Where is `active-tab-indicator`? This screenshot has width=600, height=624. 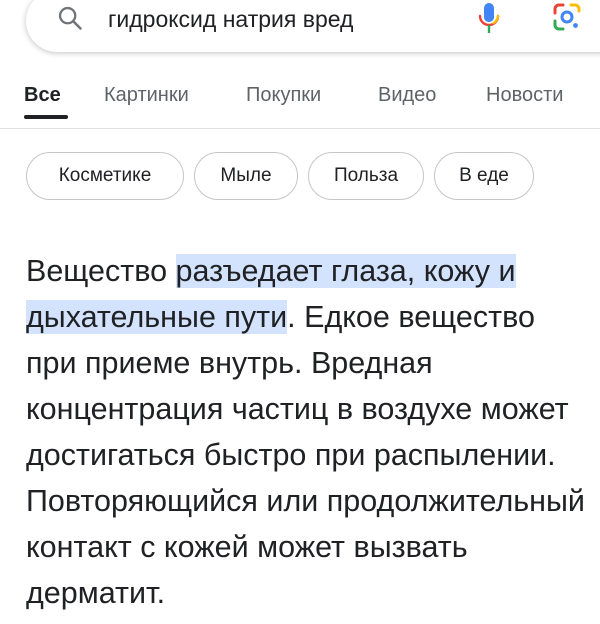
active-tab-indicator is located at coordinates (46, 117).